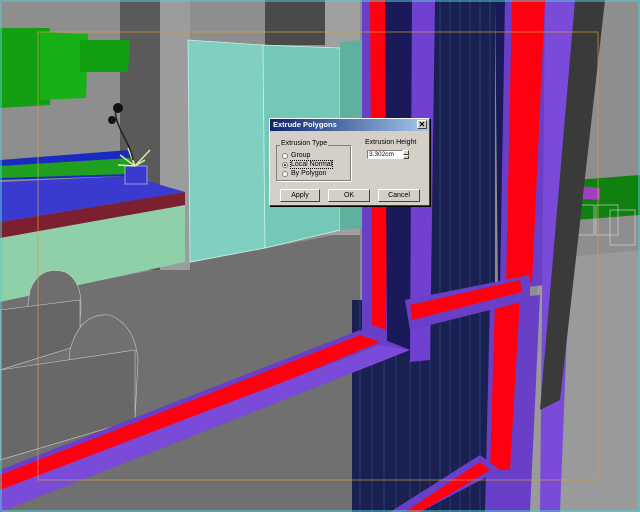 The image size is (640, 512). I want to click on apply-button: Apply, so click(300, 195).